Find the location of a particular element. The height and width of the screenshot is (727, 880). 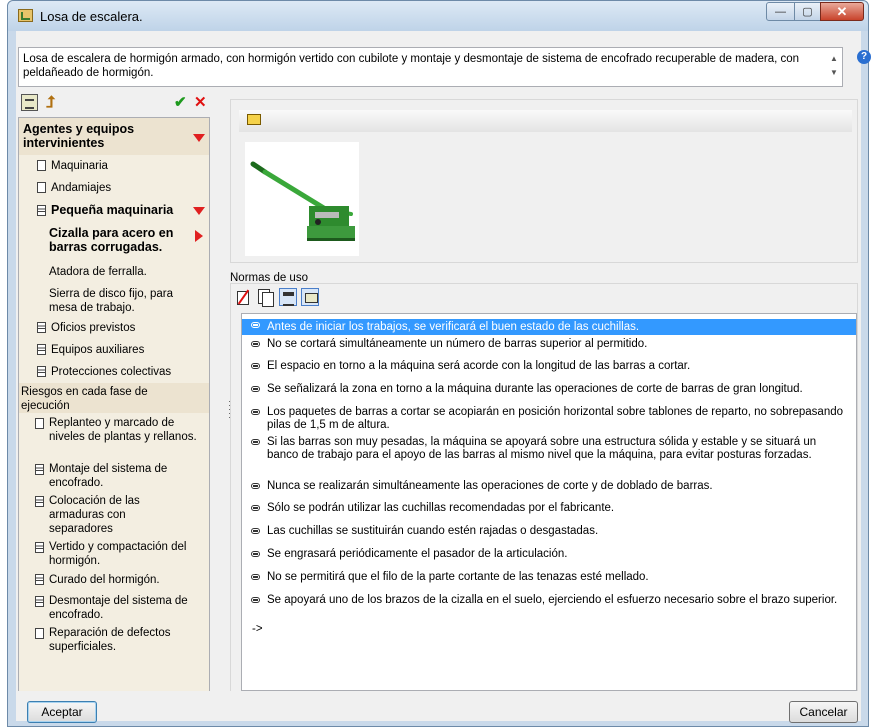

cancel-button: Cancelar is located at coordinates (823, 712).